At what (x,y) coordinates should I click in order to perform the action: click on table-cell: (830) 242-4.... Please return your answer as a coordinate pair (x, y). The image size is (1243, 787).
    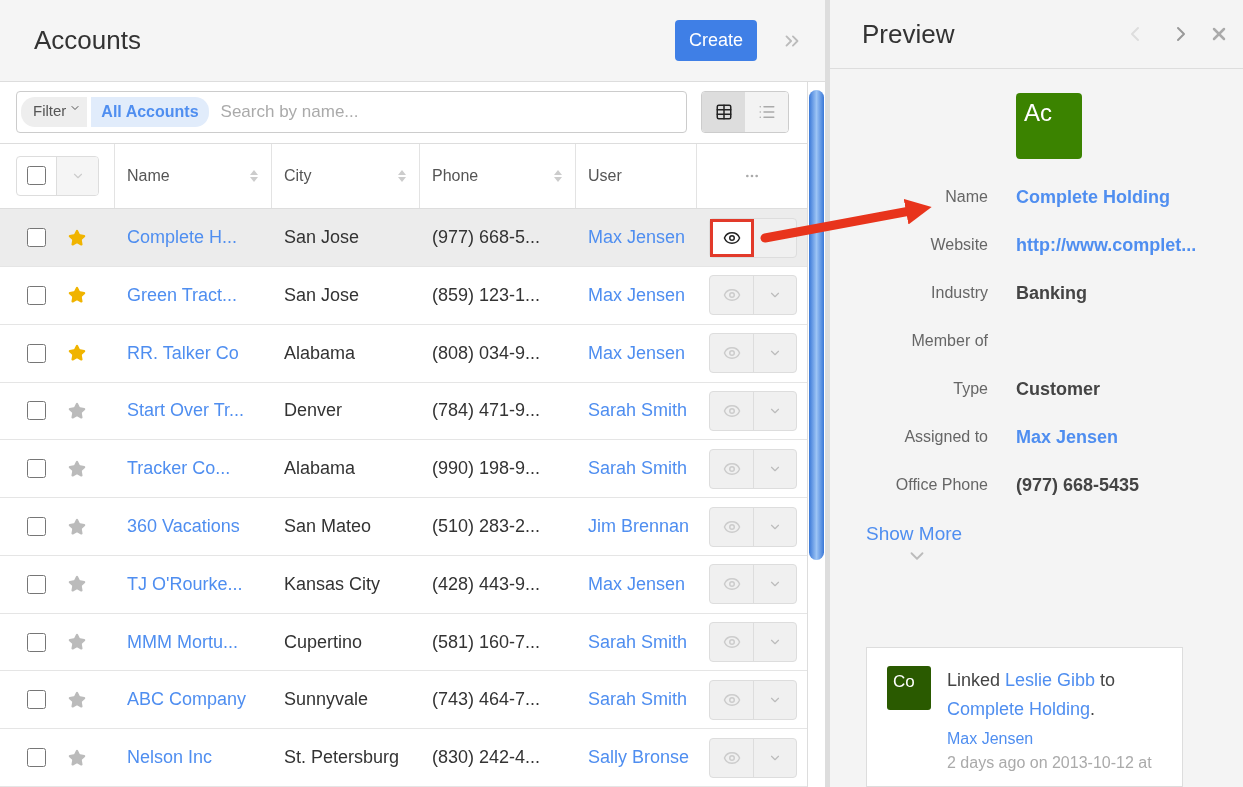
    Looking at the image, I should click on (486, 758).